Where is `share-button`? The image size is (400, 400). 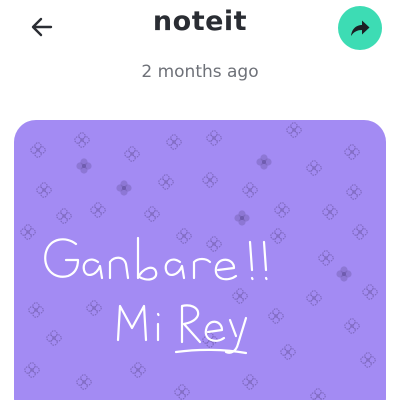
share-button is located at coordinates (360, 28).